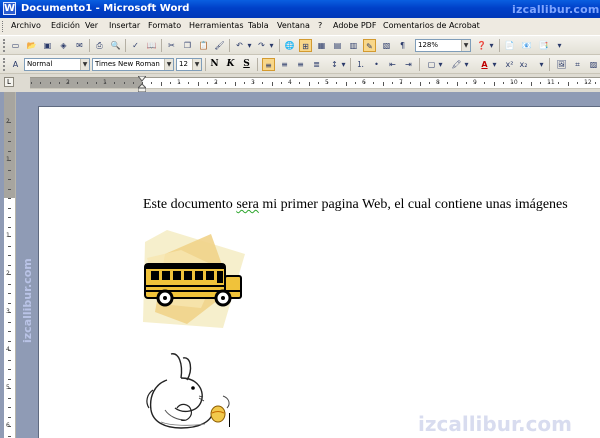 The image size is (600, 438). I want to click on font-select: Times New Roman ▼, so click(133, 64).